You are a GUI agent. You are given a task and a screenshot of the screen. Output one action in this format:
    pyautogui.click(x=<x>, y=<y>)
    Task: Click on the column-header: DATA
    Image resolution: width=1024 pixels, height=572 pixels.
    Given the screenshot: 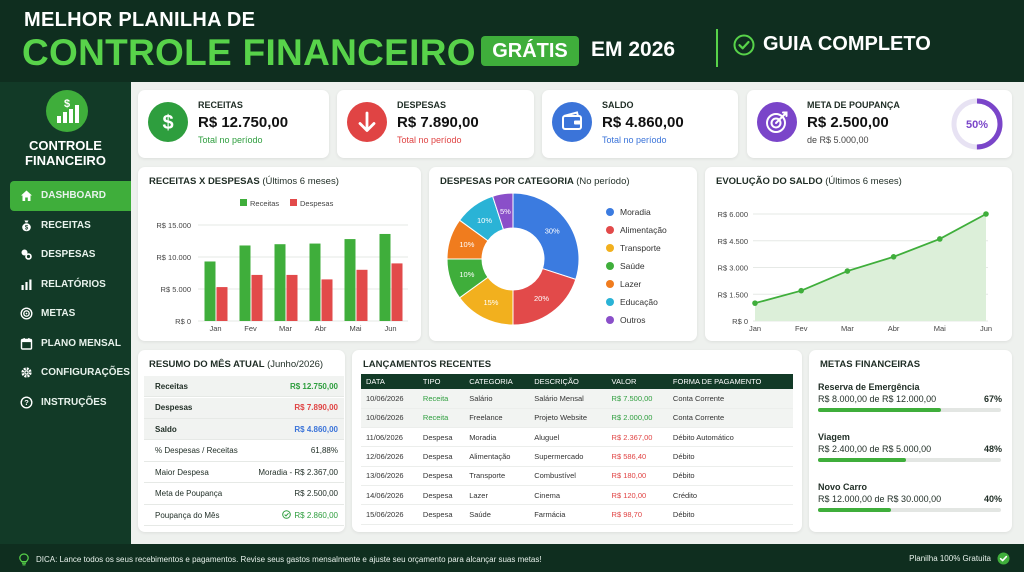 What is the action you would take?
    pyautogui.click(x=389, y=381)
    